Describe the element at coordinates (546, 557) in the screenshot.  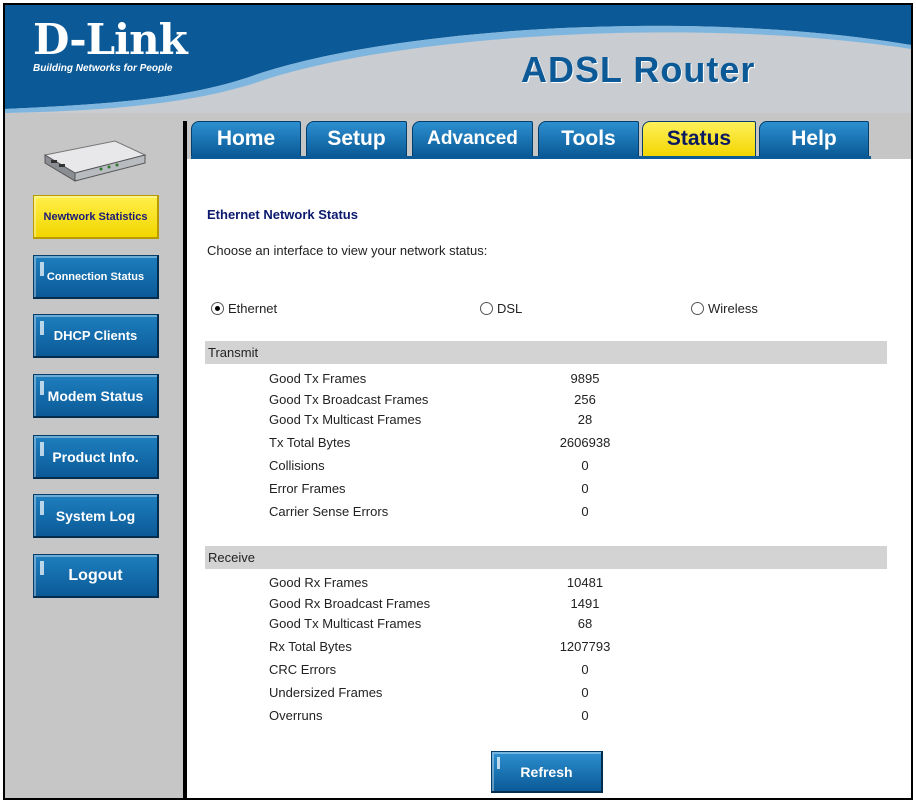
I see `receive-section-header: Receive` at that location.